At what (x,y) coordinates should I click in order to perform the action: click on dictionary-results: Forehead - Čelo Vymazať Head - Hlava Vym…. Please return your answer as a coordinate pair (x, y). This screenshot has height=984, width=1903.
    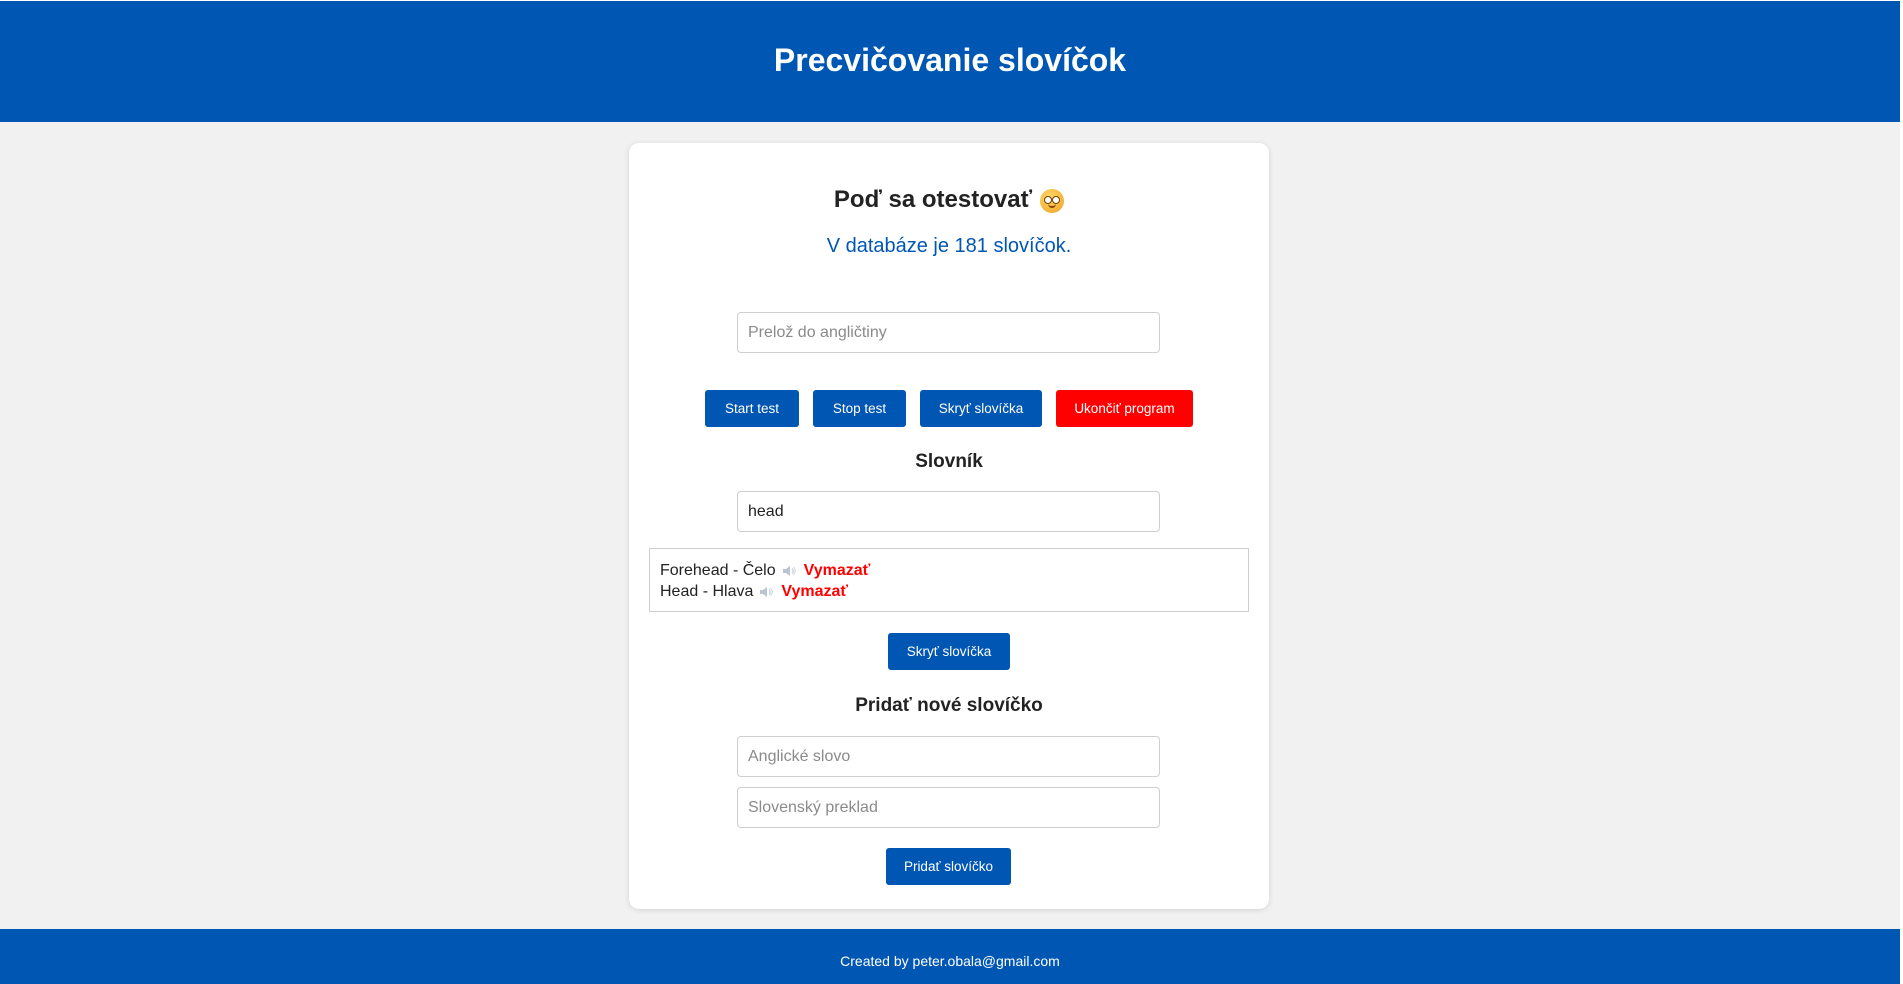
    Looking at the image, I should click on (949, 580).